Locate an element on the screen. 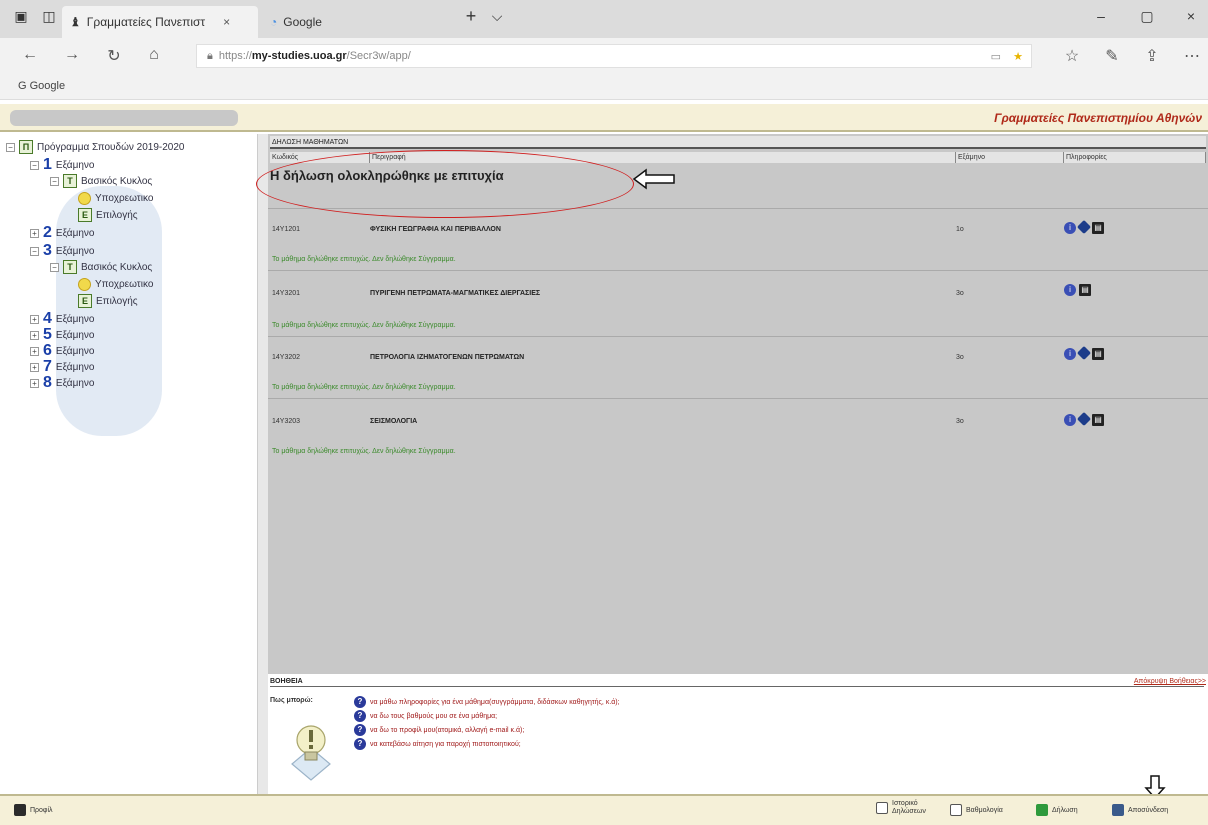 This screenshot has width=1208, height=825. tab-close-icon: × is located at coordinates (226, 22).